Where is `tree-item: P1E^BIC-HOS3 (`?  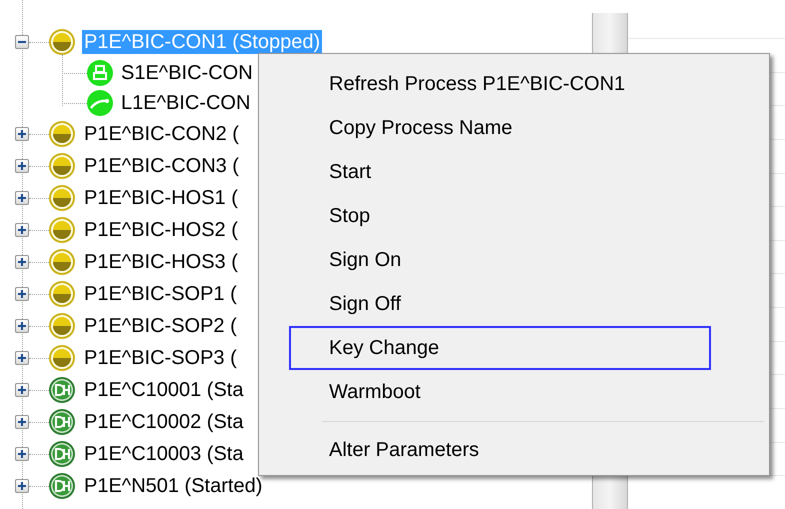 tree-item: P1E^BIC-HOS3 ( is located at coordinates (161, 262).